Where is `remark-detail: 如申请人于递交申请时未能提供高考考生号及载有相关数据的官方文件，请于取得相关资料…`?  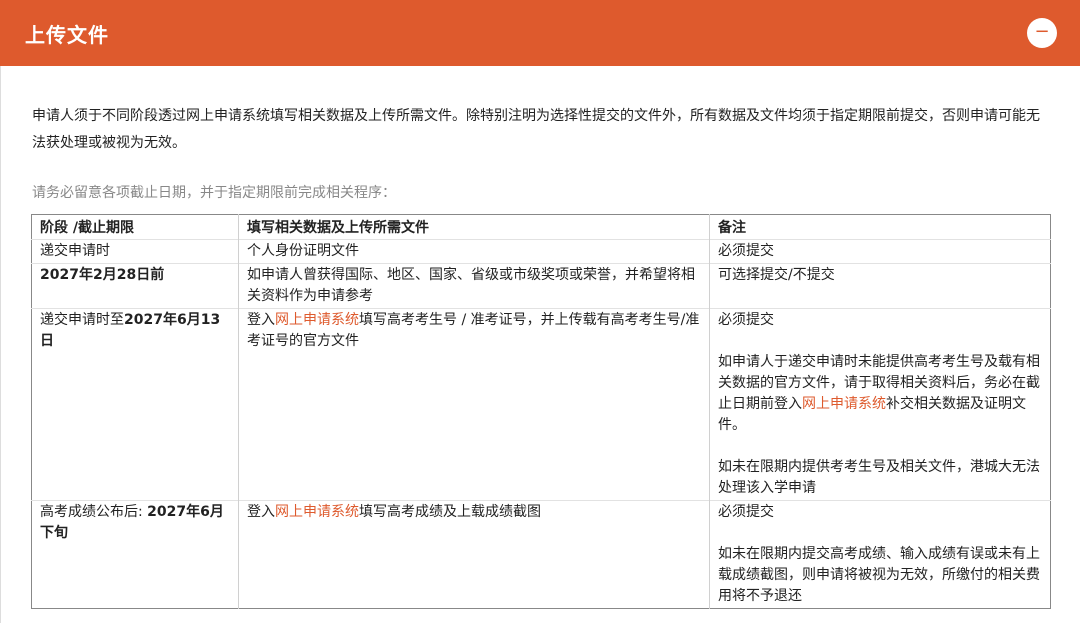 remark-detail: 如申请人于递交申请时未能提供高考考生号及载有相关数据的官方文件，请于取得相关资料… is located at coordinates (880, 394).